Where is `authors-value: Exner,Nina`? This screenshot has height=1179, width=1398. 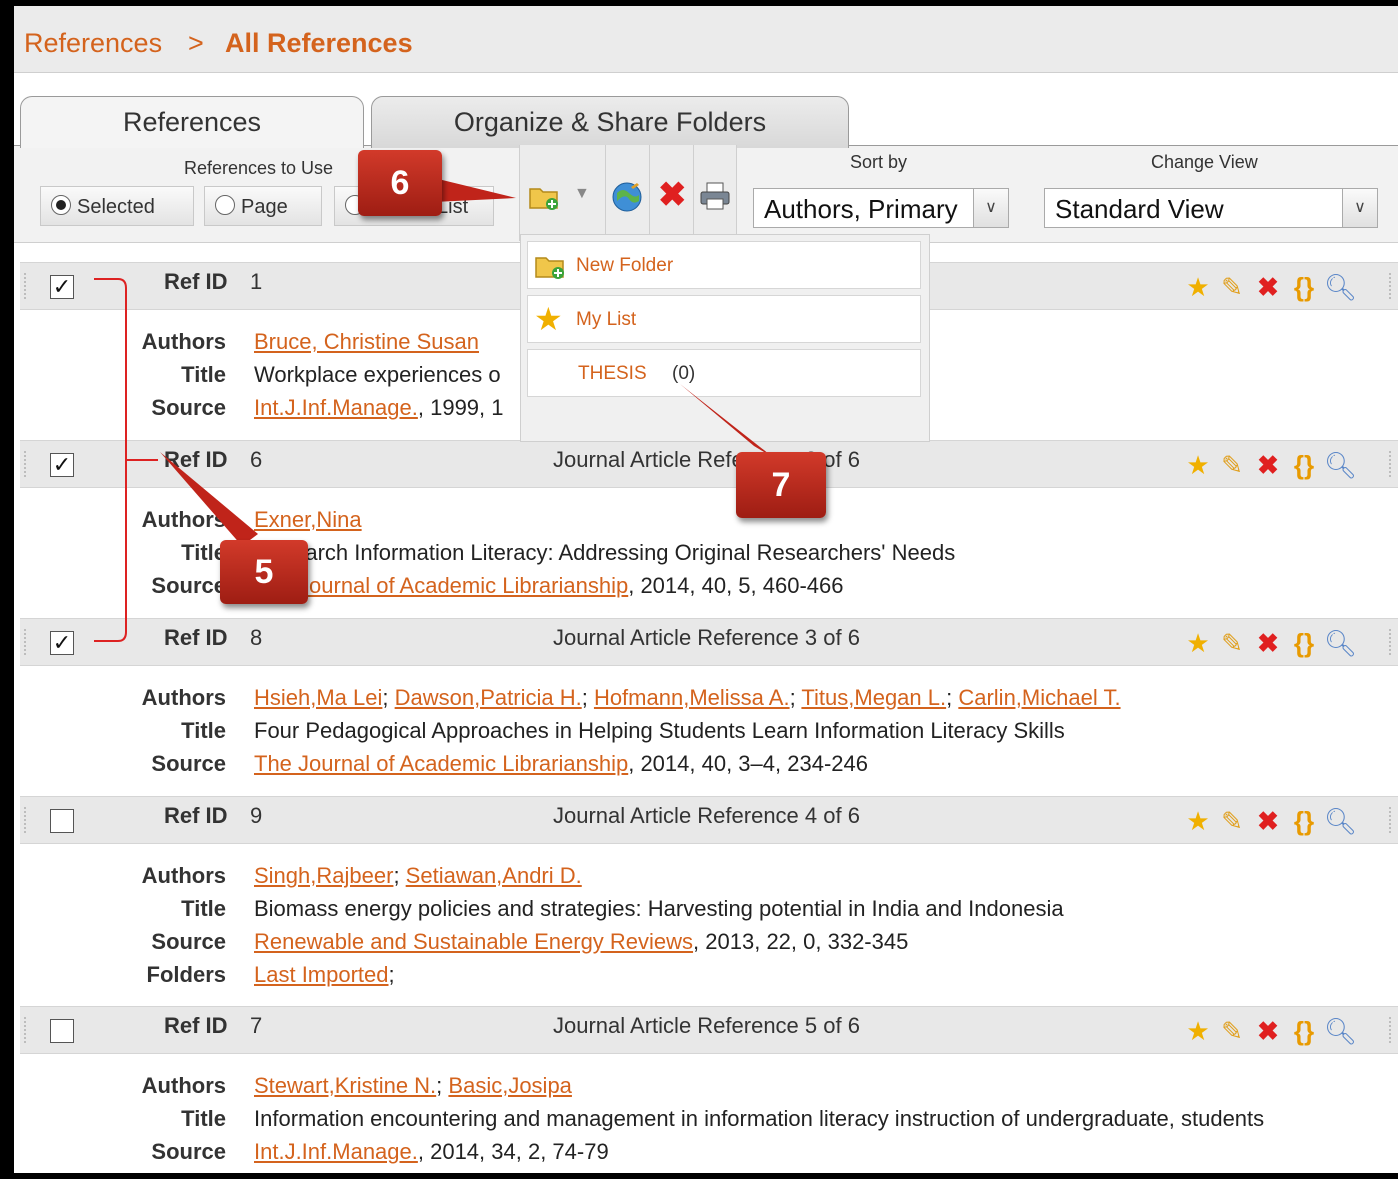
authors-value: Exner,Nina is located at coordinates (308, 520).